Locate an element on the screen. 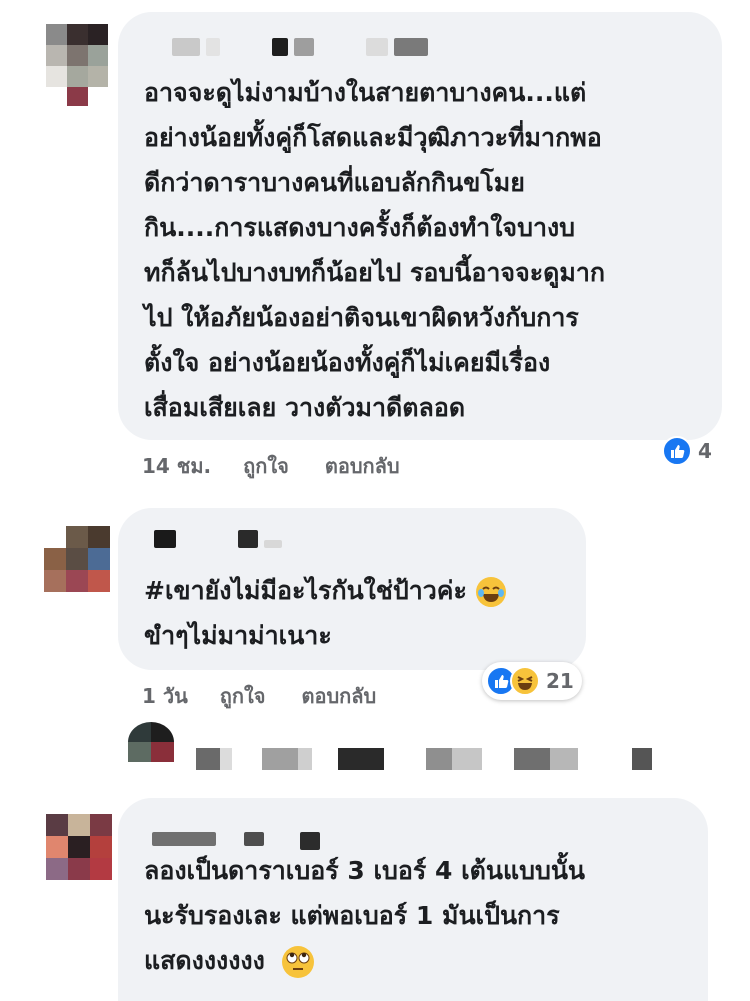 This screenshot has height=1001, width=750. comment-line: ทก็ล้นไปบางบทก็น้อยไป รอบนี้อาจจะดูมาก is located at coordinates (375, 272).